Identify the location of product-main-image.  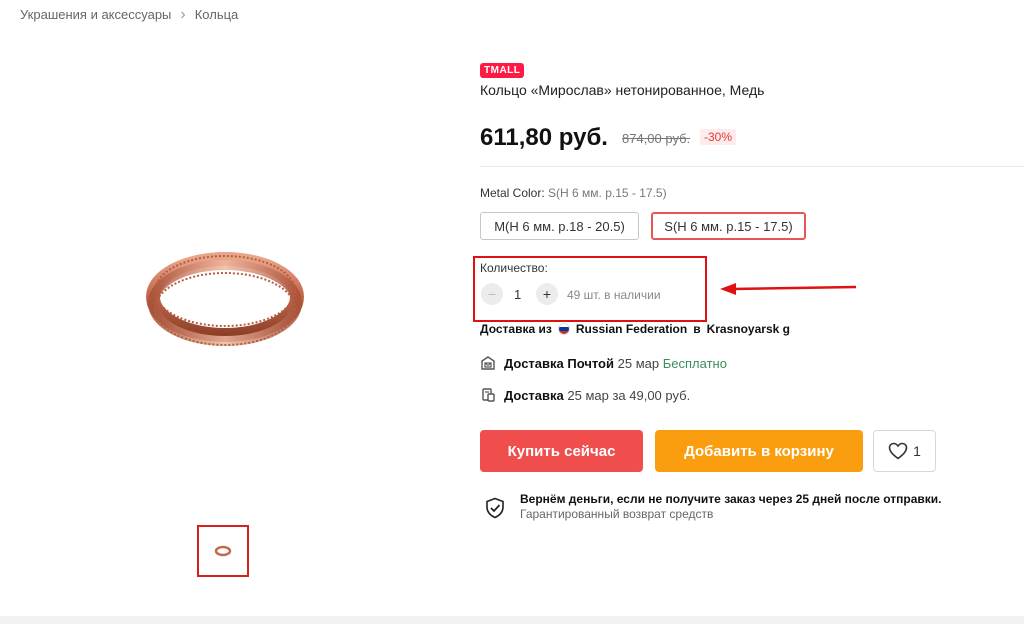
(225, 300).